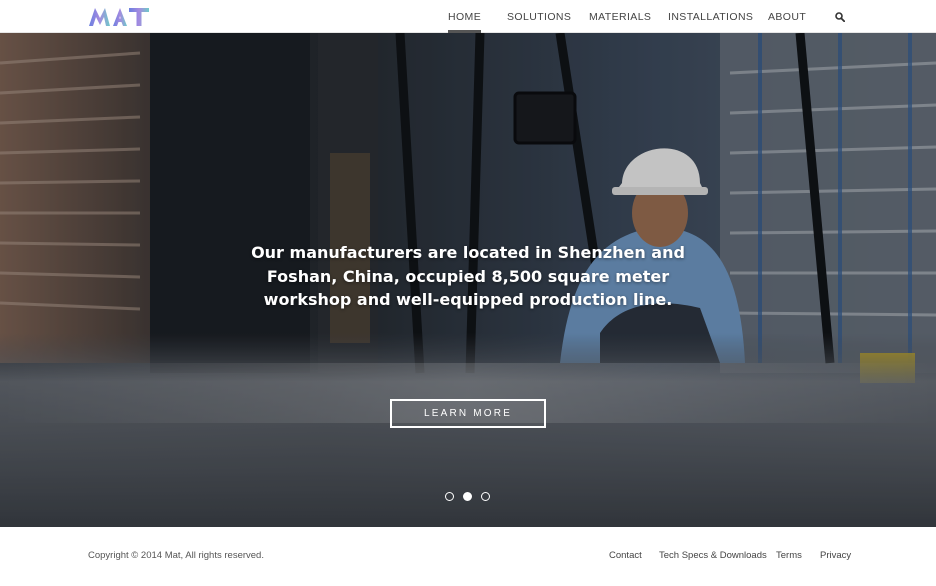 This screenshot has width=936, height=586. Describe the element at coordinates (835, 555) in the screenshot. I see `footer-link-privacy: Privacy` at that location.